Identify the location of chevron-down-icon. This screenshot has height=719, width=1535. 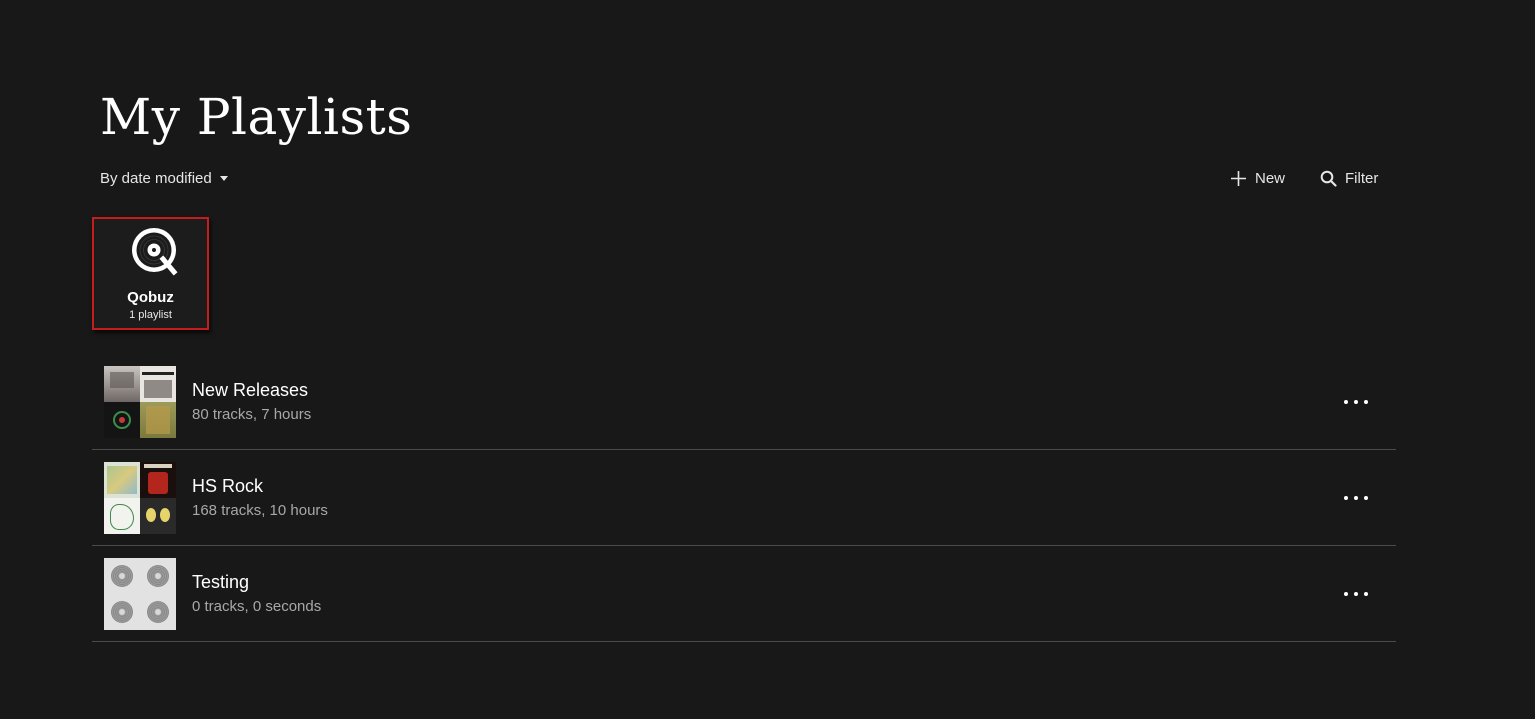
(223, 178).